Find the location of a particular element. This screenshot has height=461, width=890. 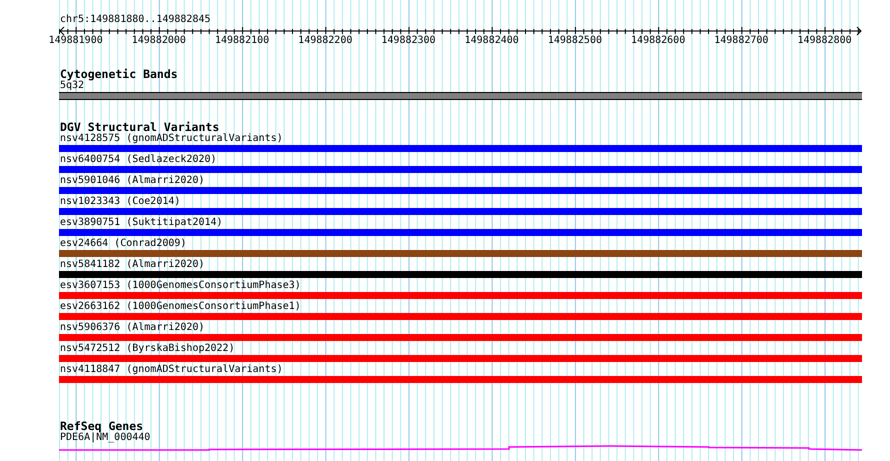

variant-label: nsv5901046 (Almarri2020) is located at coordinates (131, 181).